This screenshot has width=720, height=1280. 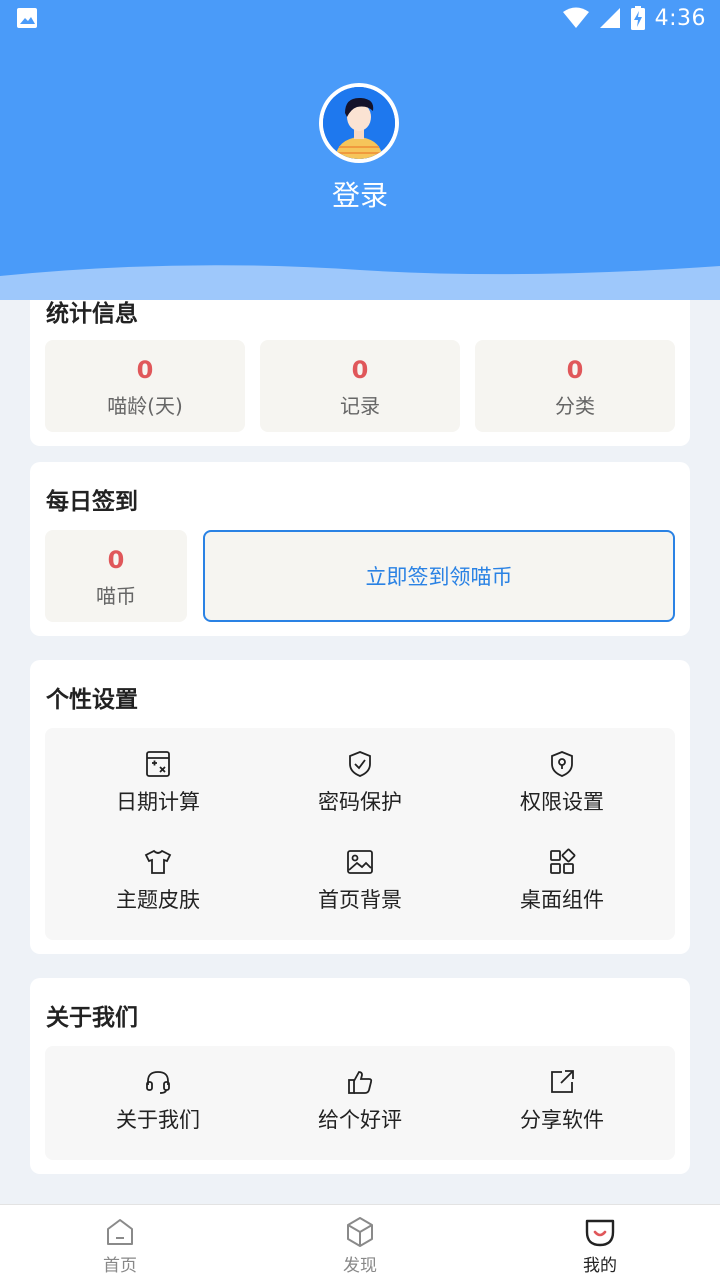 What do you see at coordinates (92, 700) in the screenshot?
I see `settings-title: 个性设置` at bounding box center [92, 700].